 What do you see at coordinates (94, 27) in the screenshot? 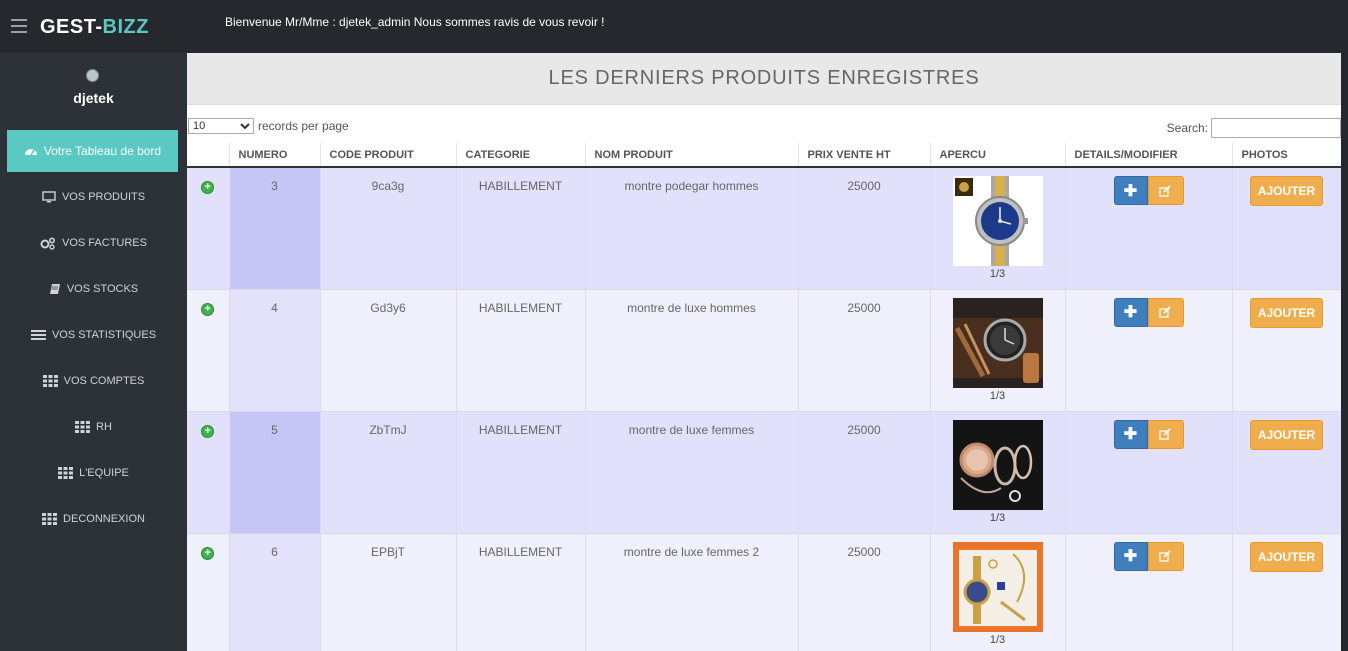
I see `app-logo: GEST-BIZZ` at bounding box center [94, 27].